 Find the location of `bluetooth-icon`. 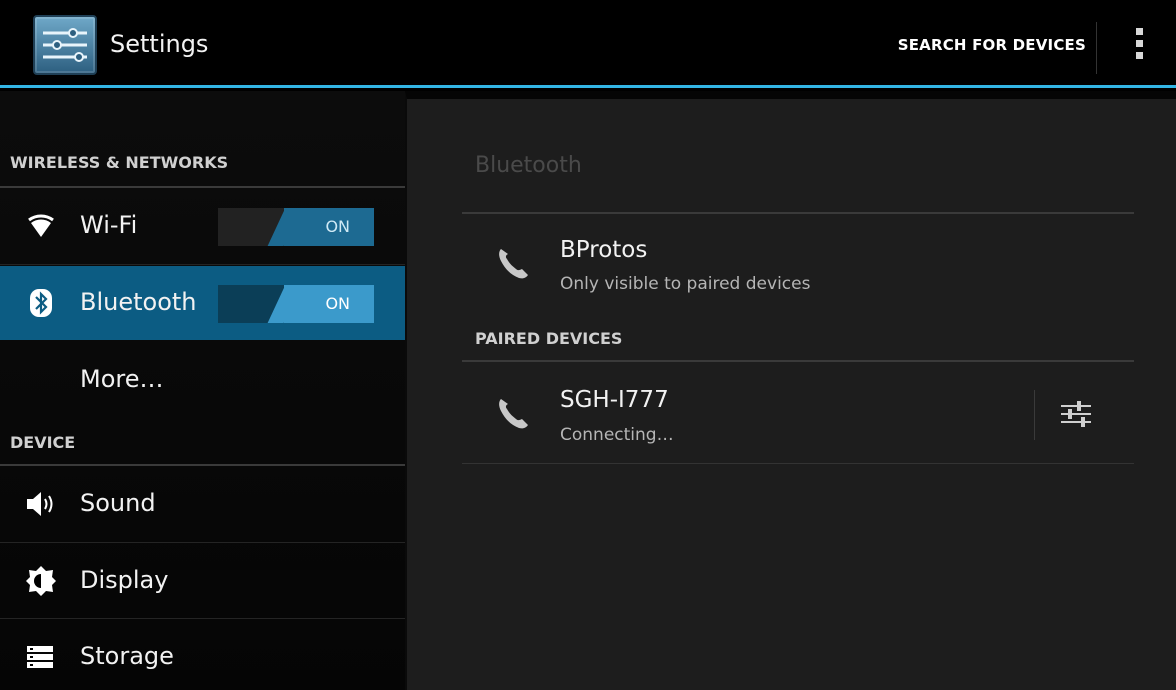

bluetooth-icon is located at coordinates (41, 303).